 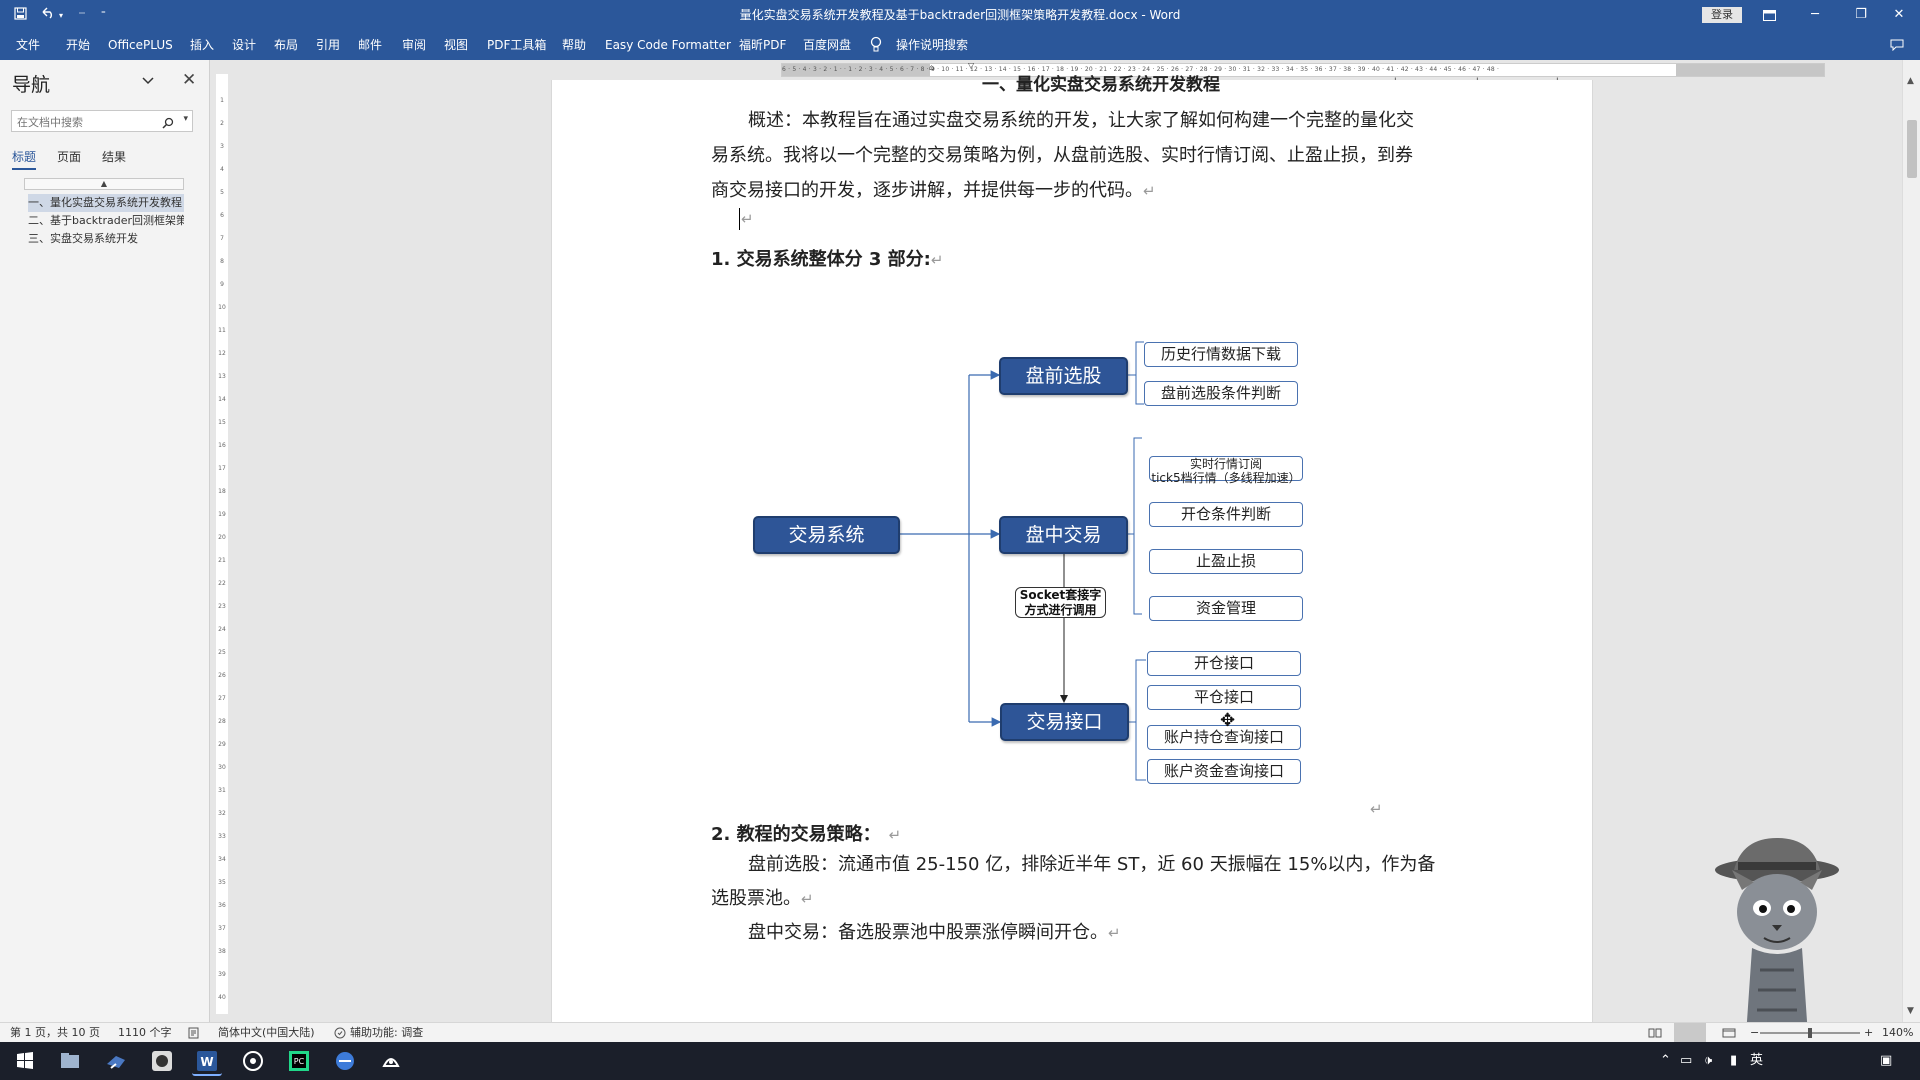 What do you see at coordinates (222, 882) in the screenshot?
I see `ruler-tick: 35` at bounding box center [222, 882].